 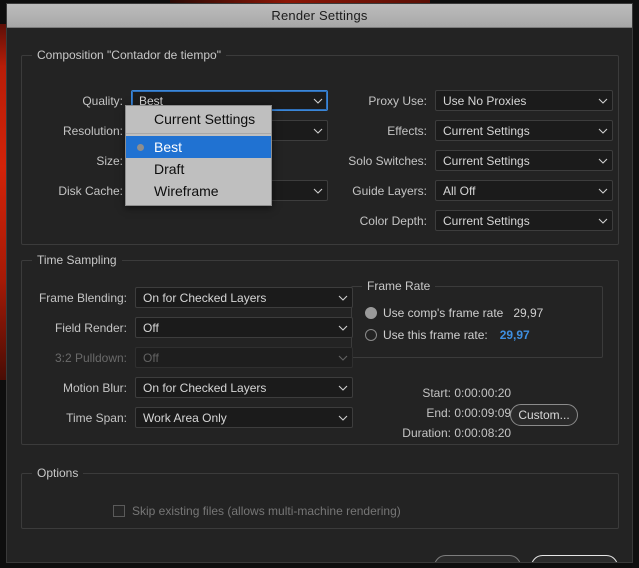 What do you see at coordinates (198, 147) in the screenshot?
I see `quality-menu-item-best: Best` at bounding box center [198, 147].